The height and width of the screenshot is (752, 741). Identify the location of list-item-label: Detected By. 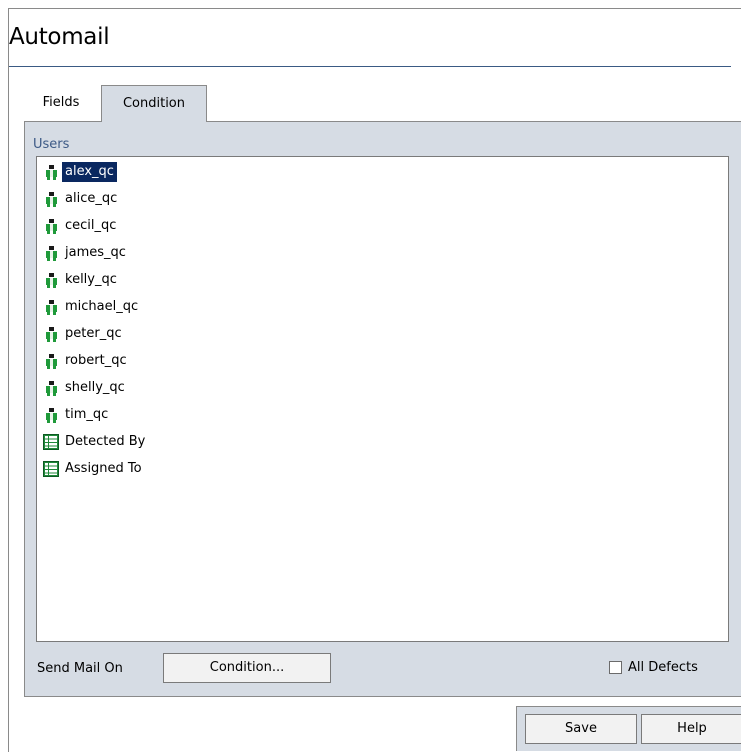
(105, 441).